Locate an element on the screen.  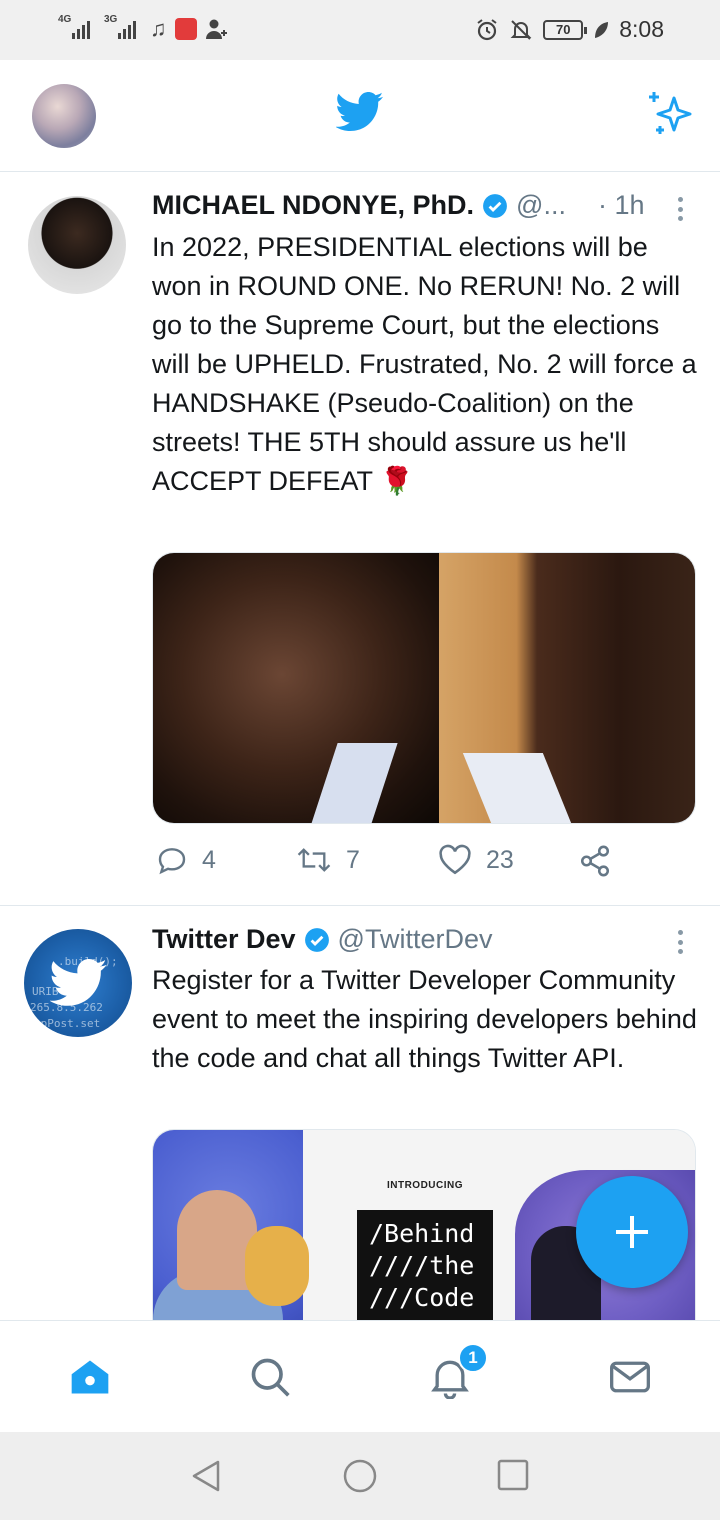
tweet-media-image is located at coordinates (424, 688).